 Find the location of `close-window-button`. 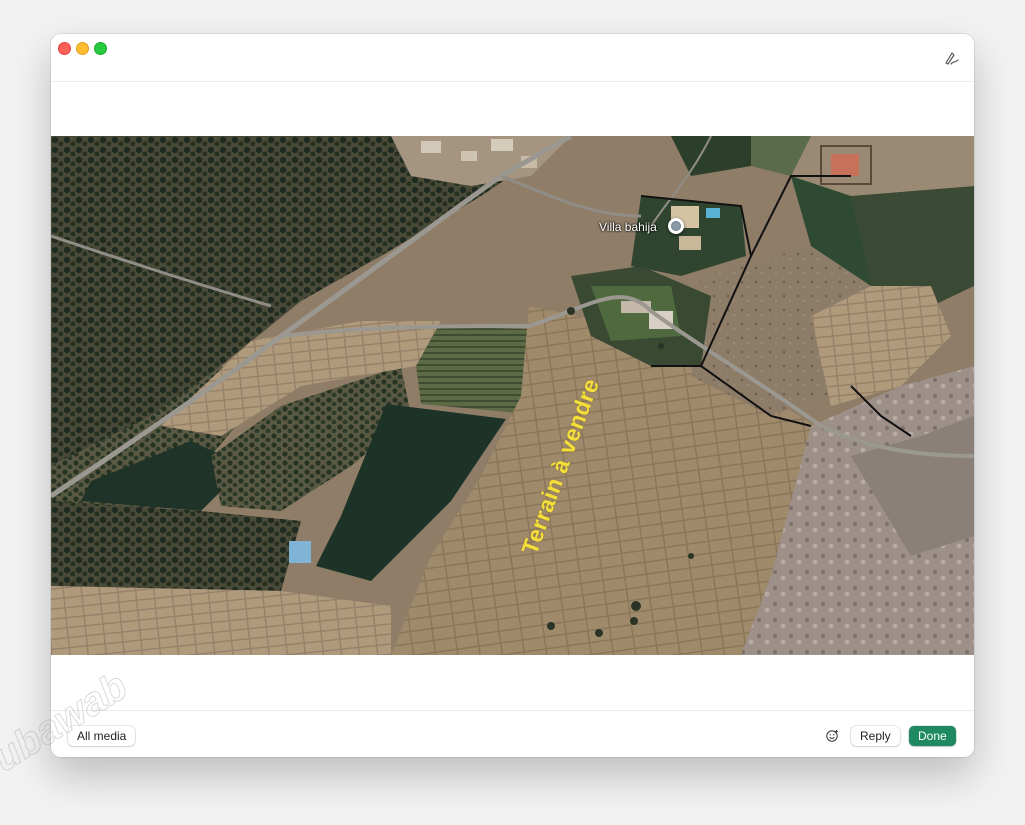

close-window-button is located at coordinates (64, 48).